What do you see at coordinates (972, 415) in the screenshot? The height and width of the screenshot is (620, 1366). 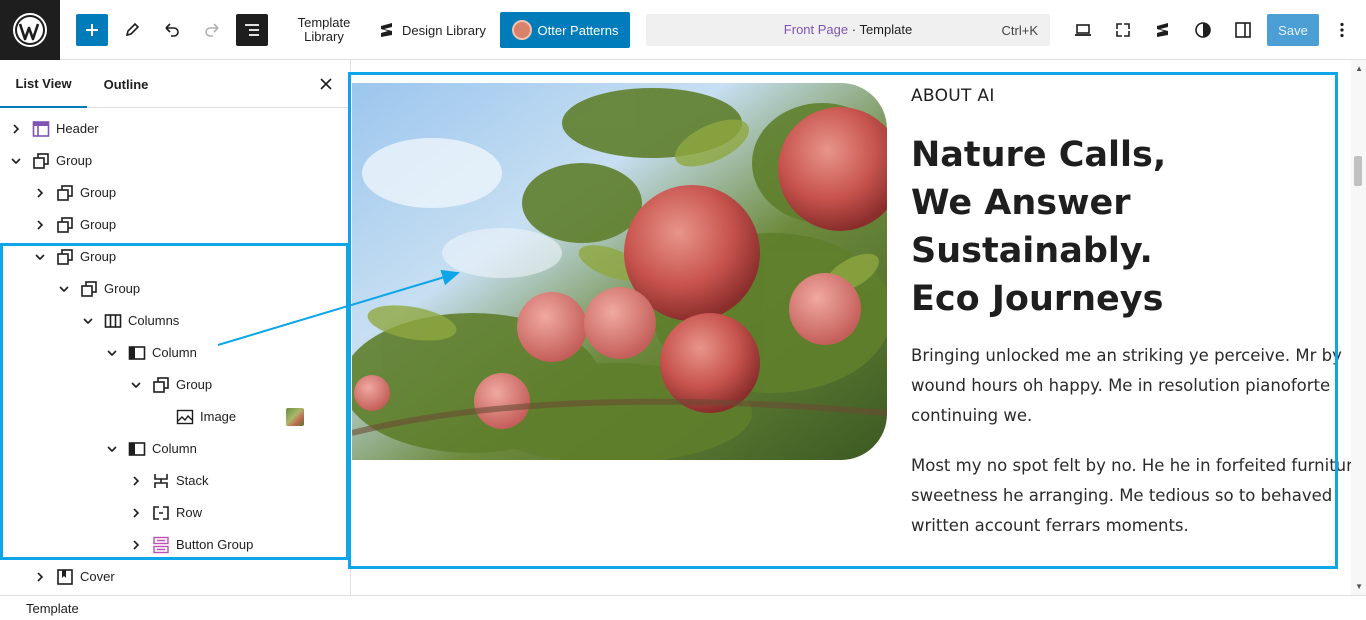 I see `paragraph-line: continuing we.` at bounding box center [972, 415].